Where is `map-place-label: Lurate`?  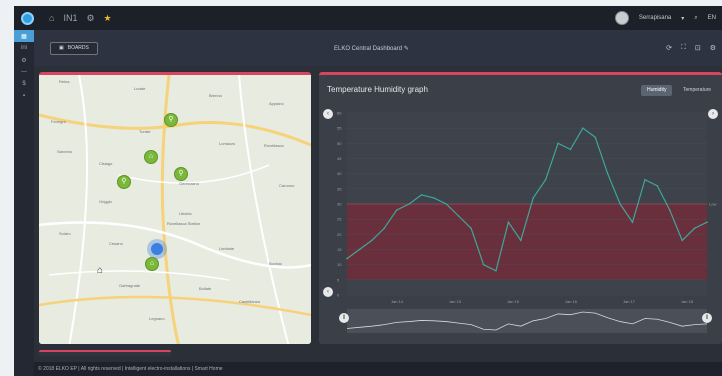 map-place-label: Lurate is located at coordinates (140, 88).